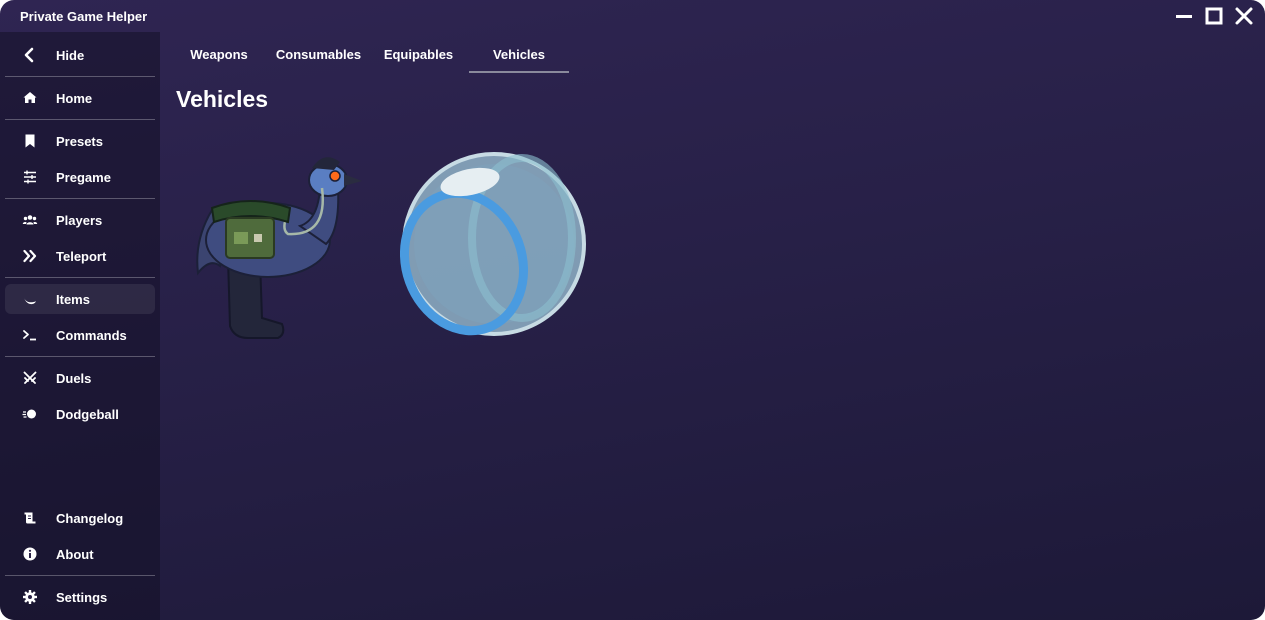 This screenshot has height=620, width=1265. I want to click on tab-consumables: Consumables, so click(318, 59).